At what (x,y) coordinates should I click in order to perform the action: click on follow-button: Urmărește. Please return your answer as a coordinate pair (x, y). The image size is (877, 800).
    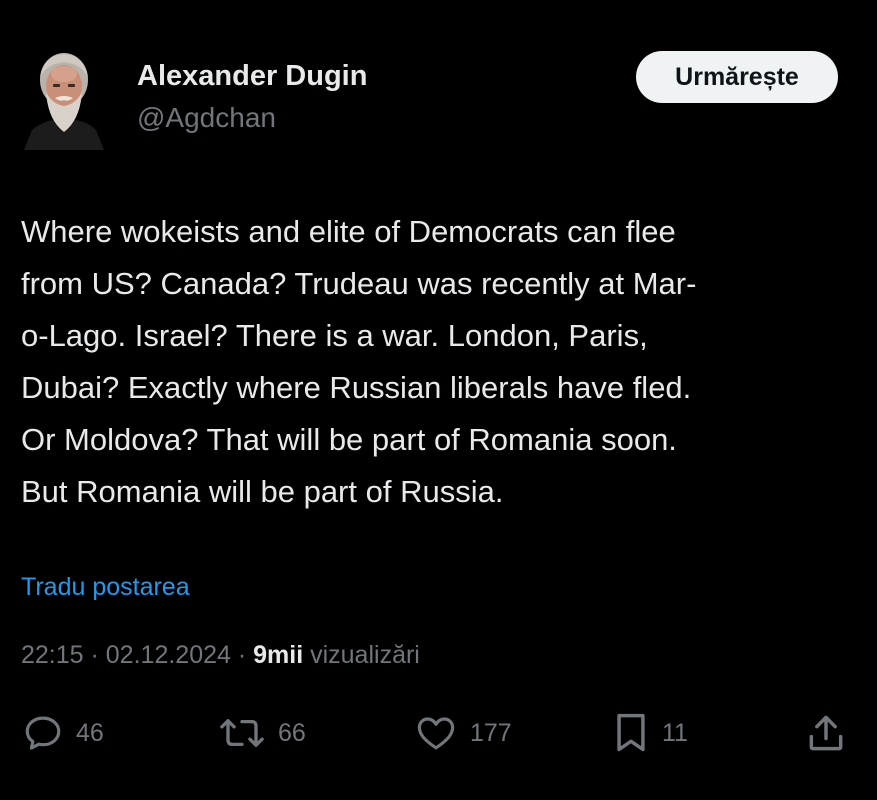
    Looking at the image, I should click on (737, 77).